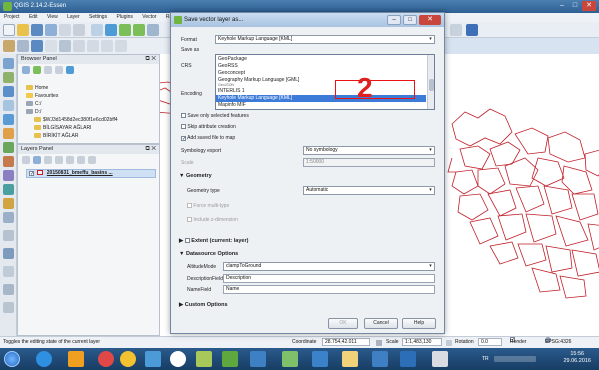  Describe the element at coordinates (37, 88) in the screenshot. I see `browser-item-home: Home` at that location.